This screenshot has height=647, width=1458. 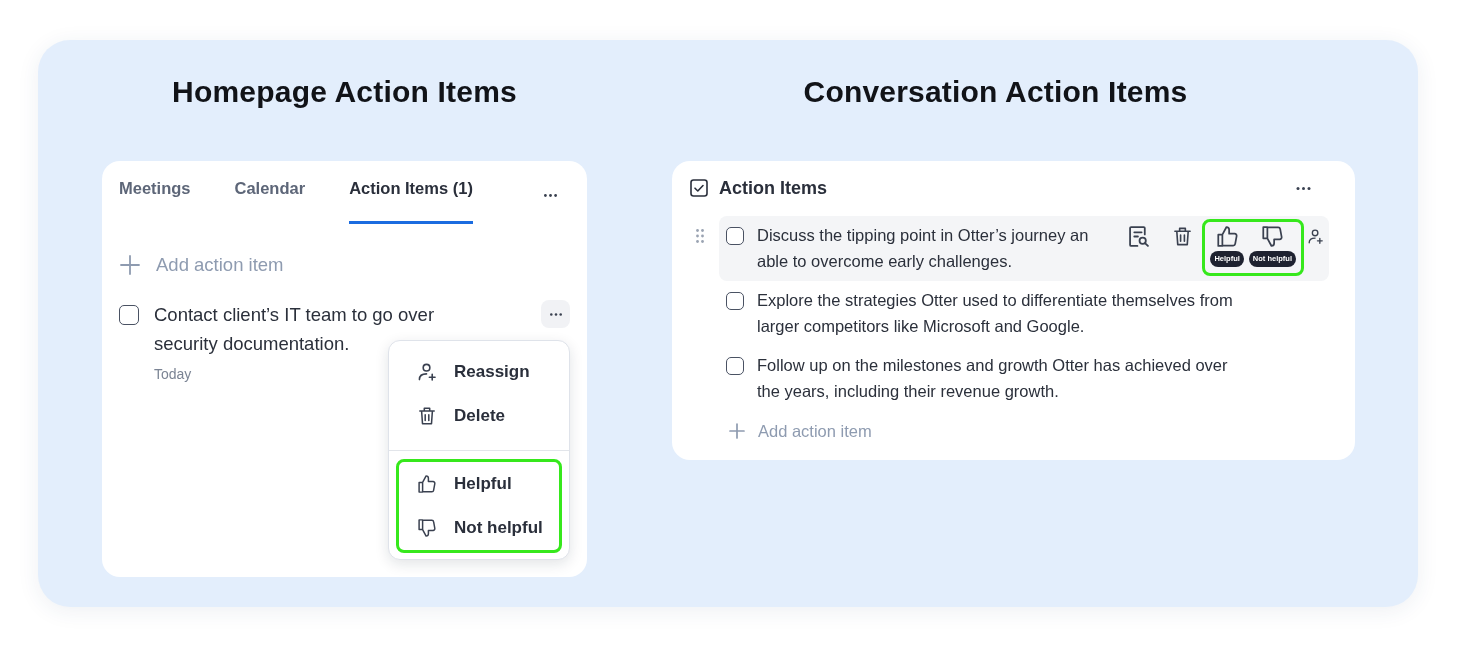 I want to click on document-search-icon, so click(x=1139, y=236).